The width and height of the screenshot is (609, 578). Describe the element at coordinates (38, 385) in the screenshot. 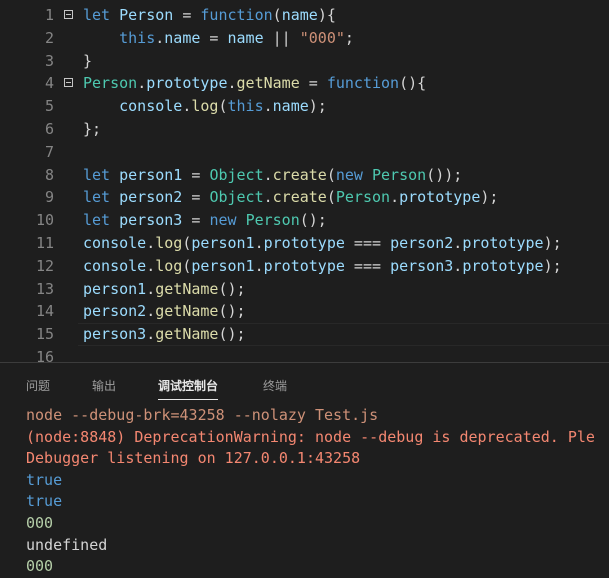

I see `tab-problems: 问题` at that location.